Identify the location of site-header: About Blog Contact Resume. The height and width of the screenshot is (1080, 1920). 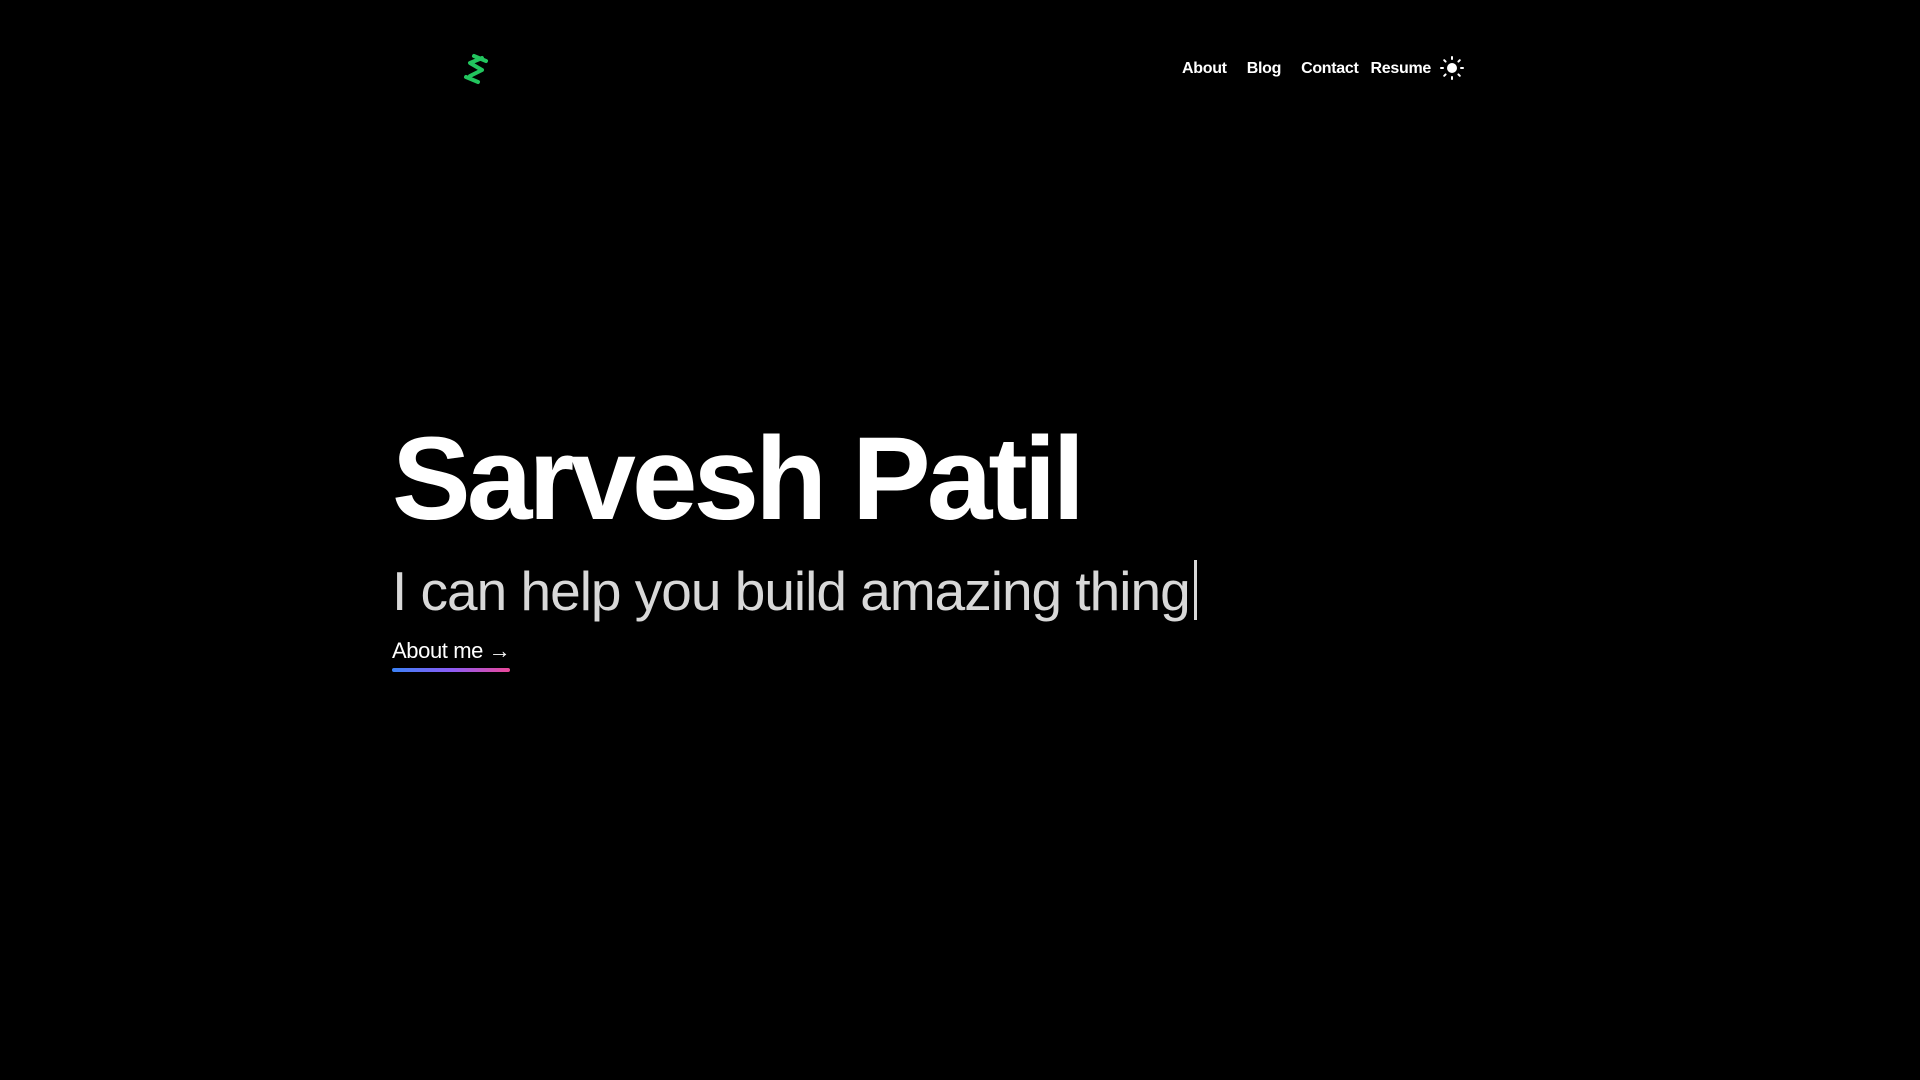
(960, 68).